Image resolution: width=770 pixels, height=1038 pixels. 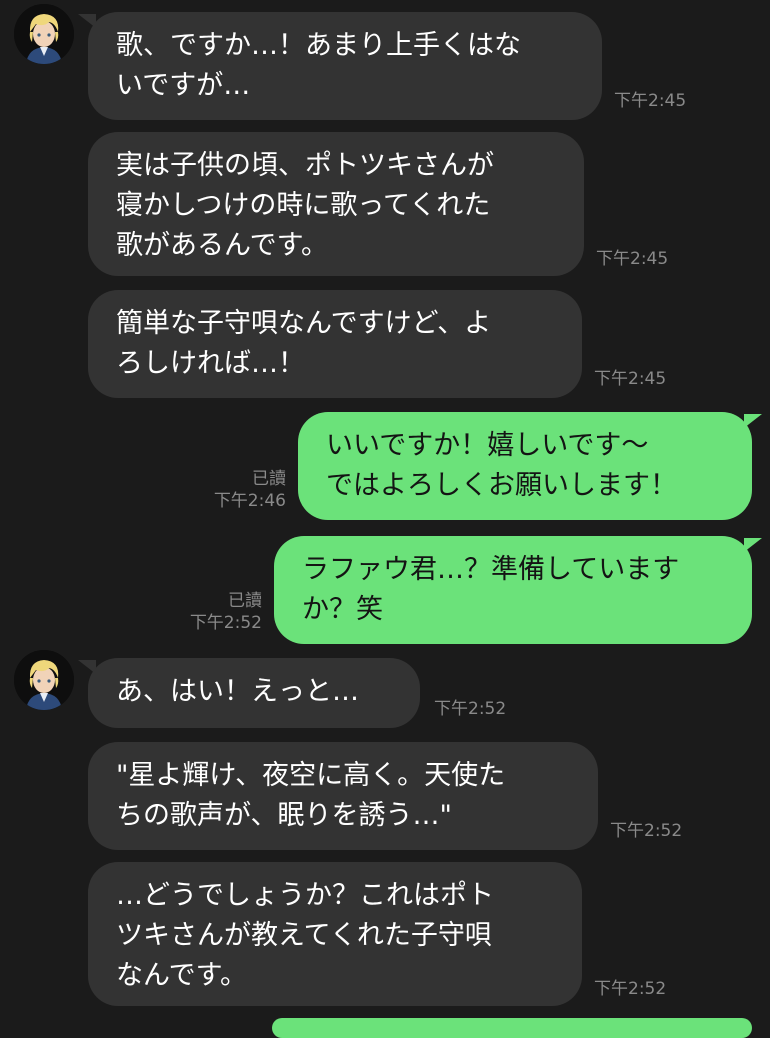 What do you see at coordinates (249, 501) in the screenshot?
I see `message-time: 下午2:46` at bounding box center [249, 501].